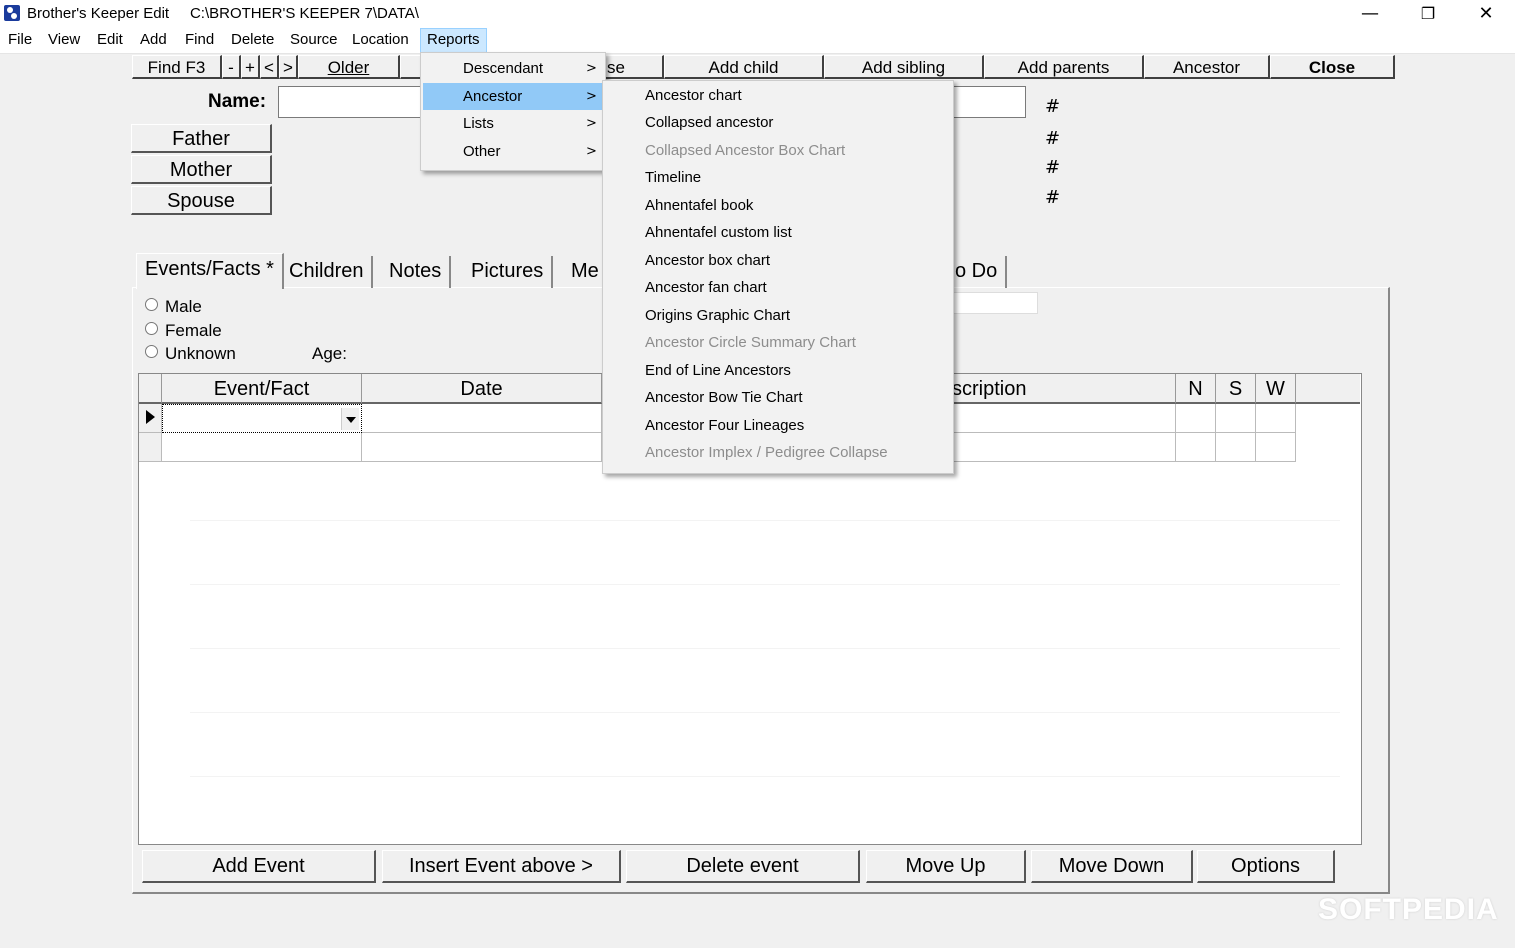 Image resolution: width=1515 pixels, height=948 pixels. I want to click on menu-item-ancestor-bow-tie-chart: Ancestor Bow Tie Chart, so click(724, 398).